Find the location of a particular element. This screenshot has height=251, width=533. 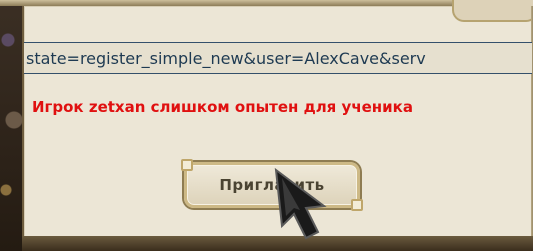

invite-button-label: Пригласить is located at coordinates (272, 185).